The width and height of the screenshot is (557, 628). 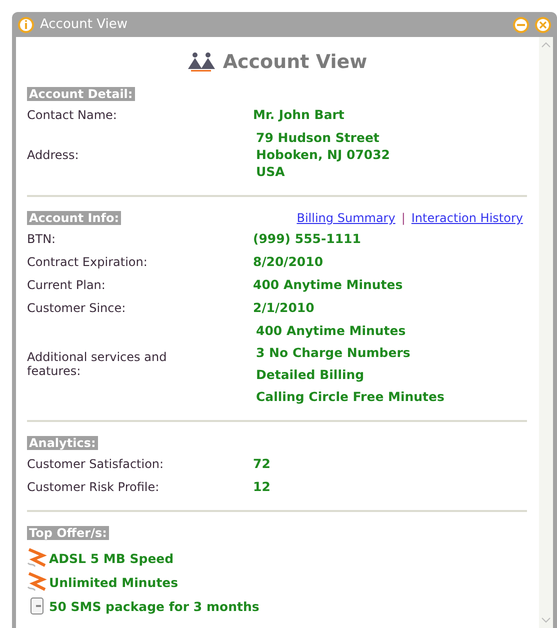 I want to click on field-label: Contract Expiration:, so click(x=87, y=261).